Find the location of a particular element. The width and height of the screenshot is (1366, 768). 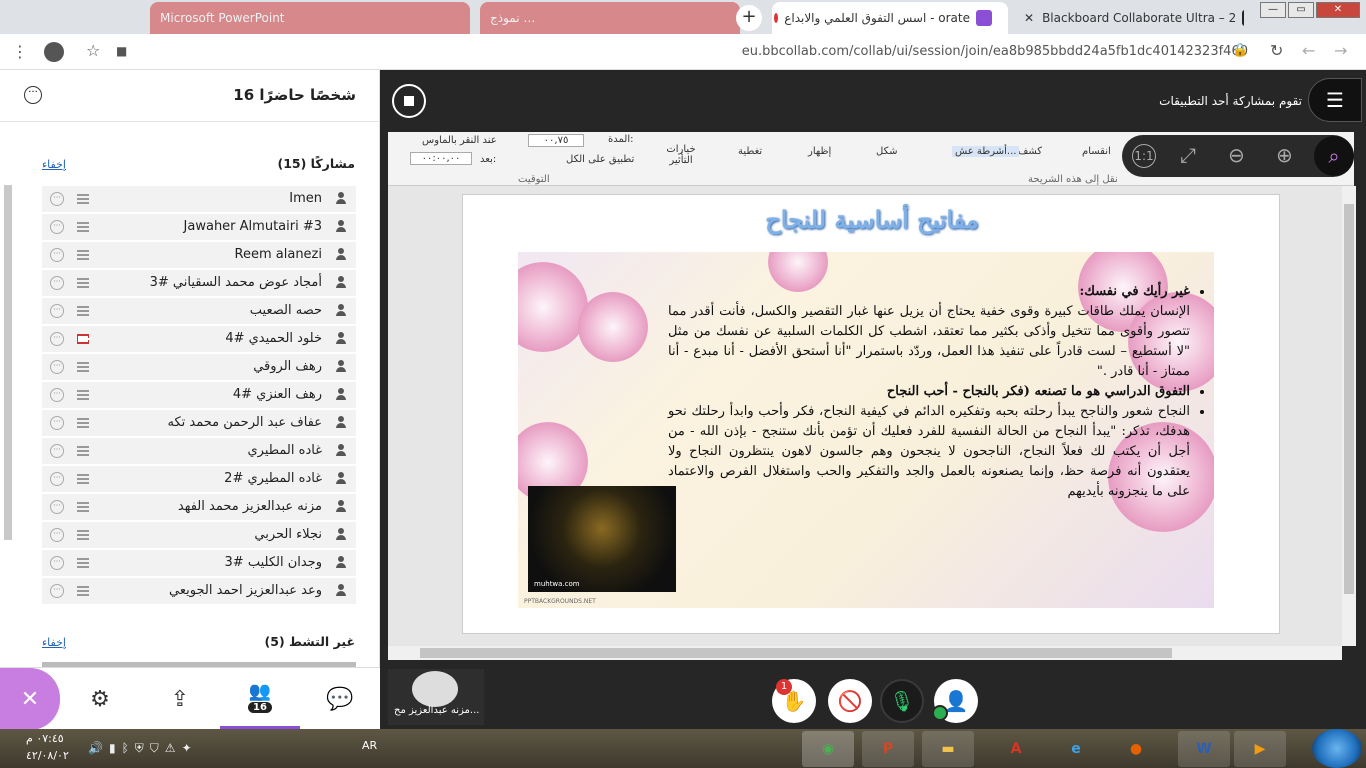

magnify-toggle-icon: ⌕ is located at coordinates (1334, 156).